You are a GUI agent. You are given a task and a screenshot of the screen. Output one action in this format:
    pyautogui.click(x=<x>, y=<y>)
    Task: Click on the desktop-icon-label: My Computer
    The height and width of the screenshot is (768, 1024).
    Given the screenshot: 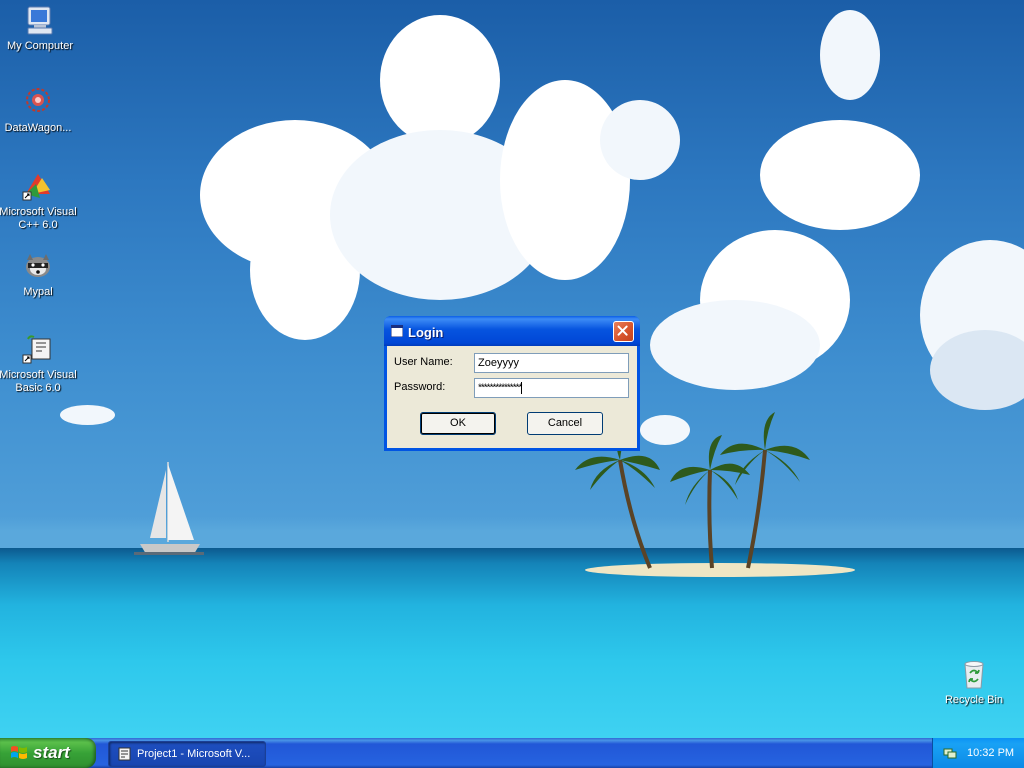 What is the action you would take?
    pyautogui.click(x=40, y=46)
    